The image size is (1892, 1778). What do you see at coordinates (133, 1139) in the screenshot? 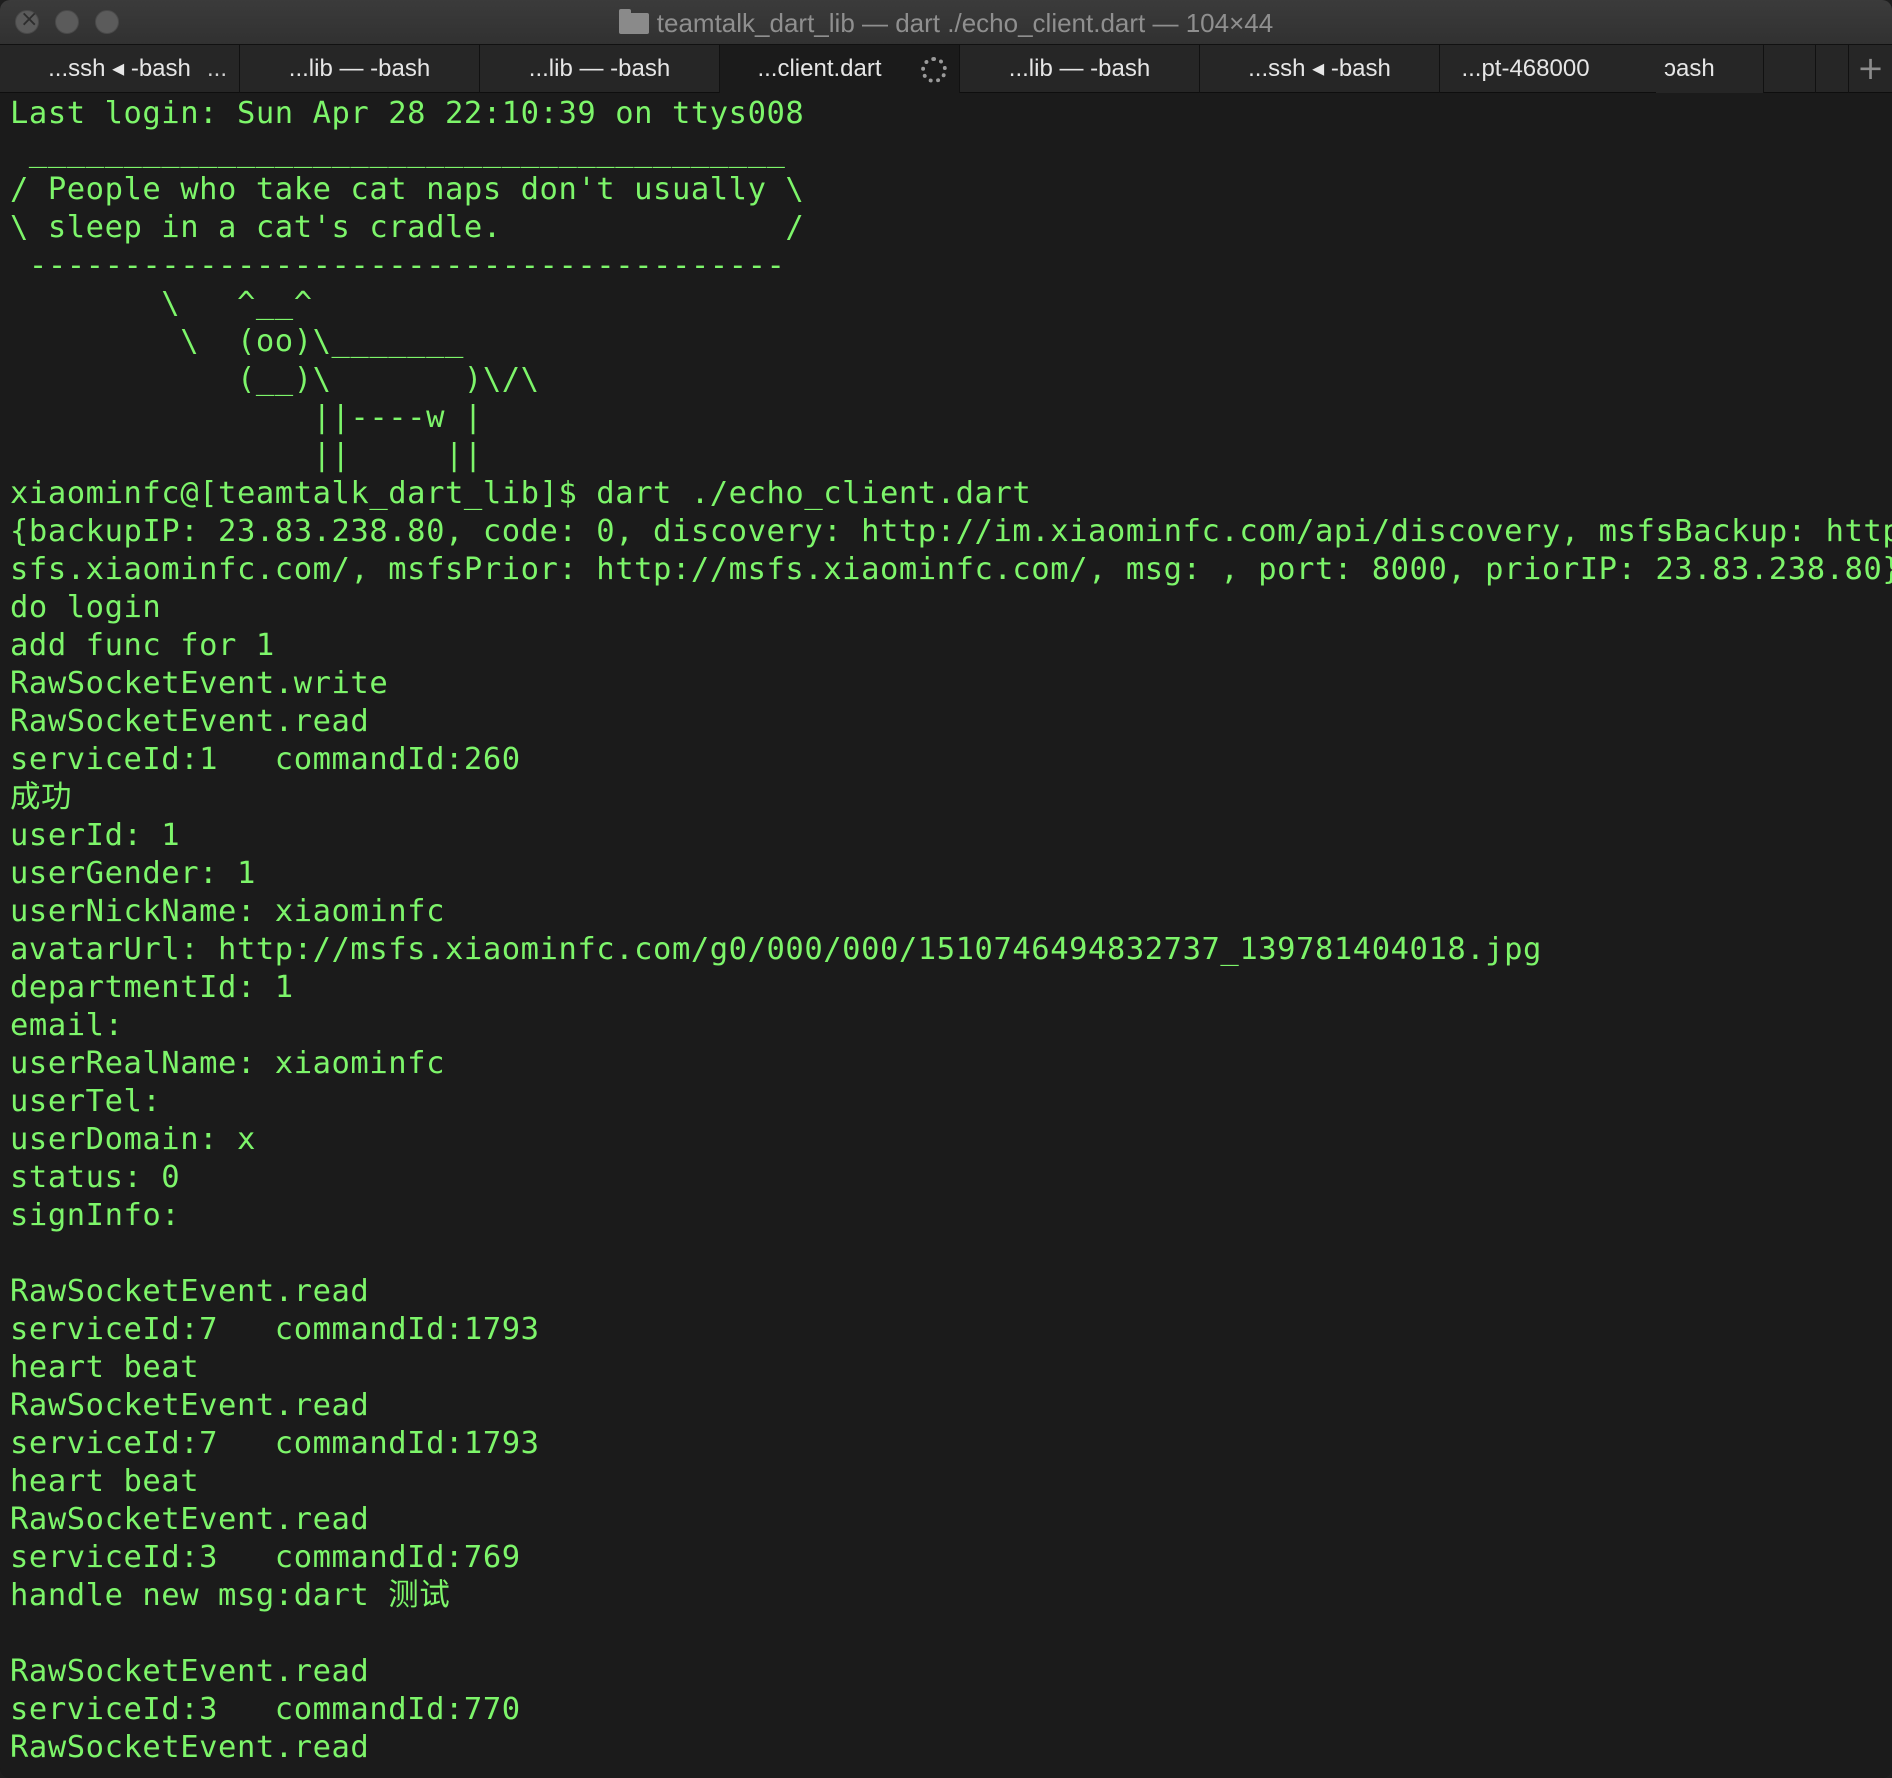
I see `terminal-line: userDomain: x` at bounding box center [133, 1139].